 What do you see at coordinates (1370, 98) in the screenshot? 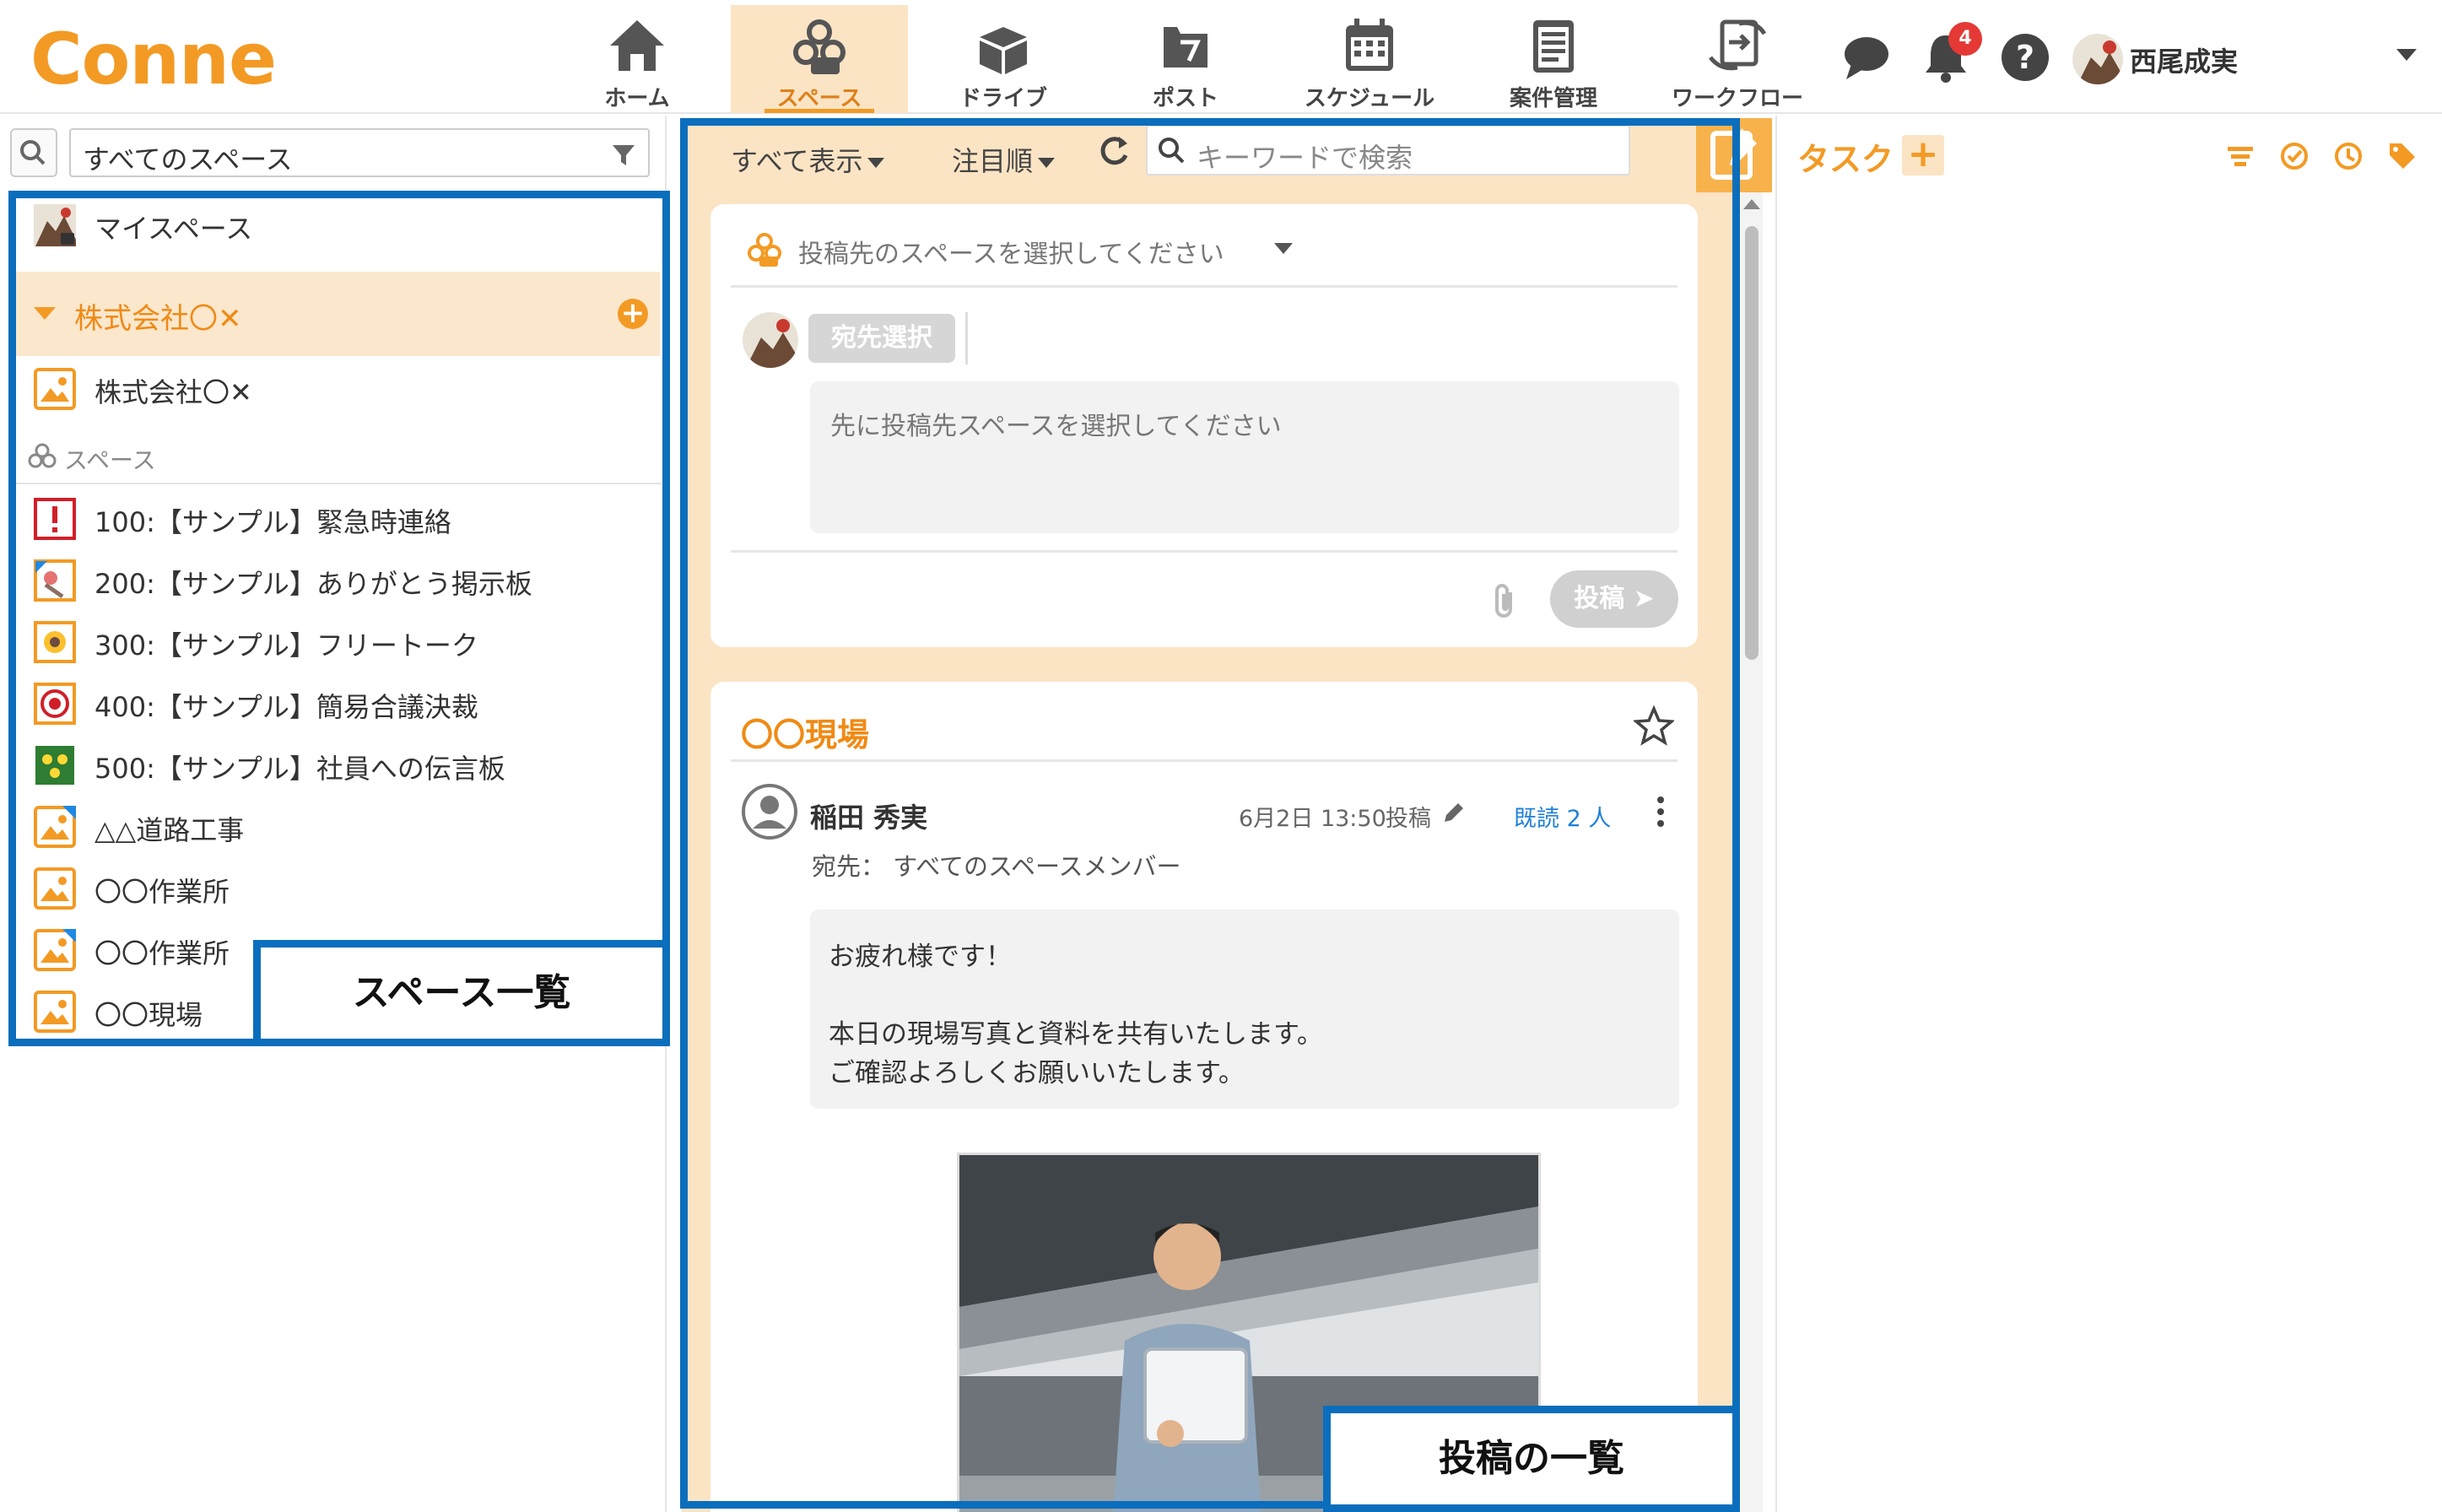
I see `nav-schedule-label: スケジュール` at bounding box center [1370, 98].